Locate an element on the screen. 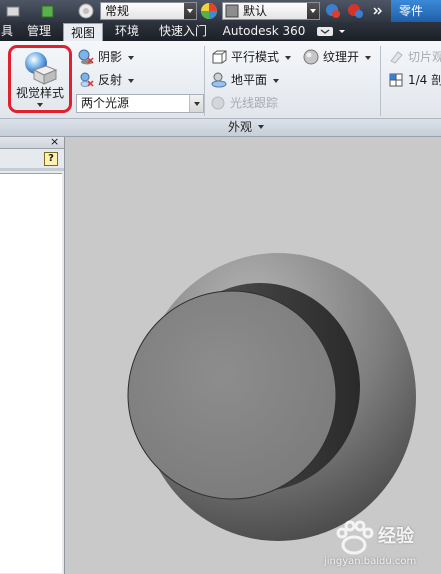 Image resolution: width=441 pixels, height=574 pixels. parallel-mode-label: 平行模式 is located at coordinates (255, 57).